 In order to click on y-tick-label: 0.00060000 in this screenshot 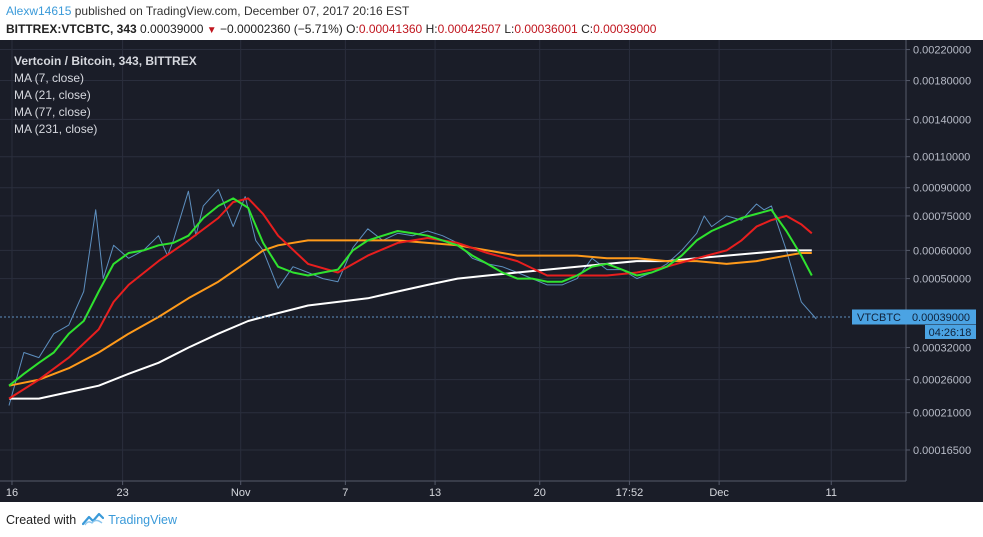, I will do `click(942, 251)`.